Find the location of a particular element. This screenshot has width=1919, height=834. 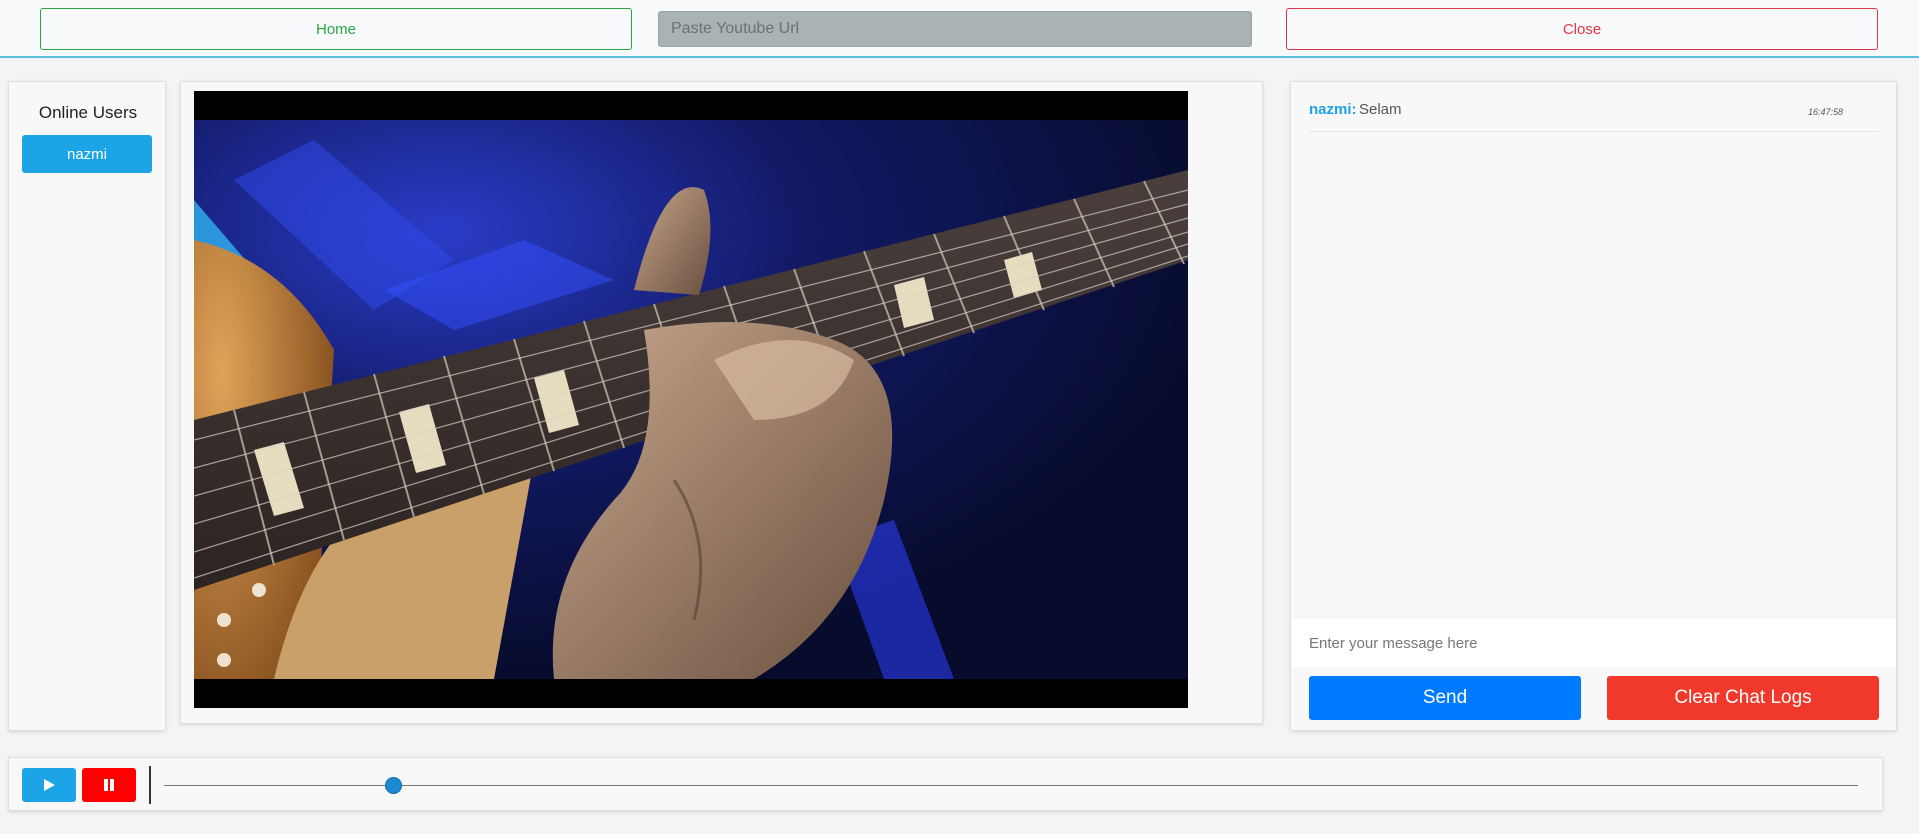

play-icon is located at coordinates (49, 785).